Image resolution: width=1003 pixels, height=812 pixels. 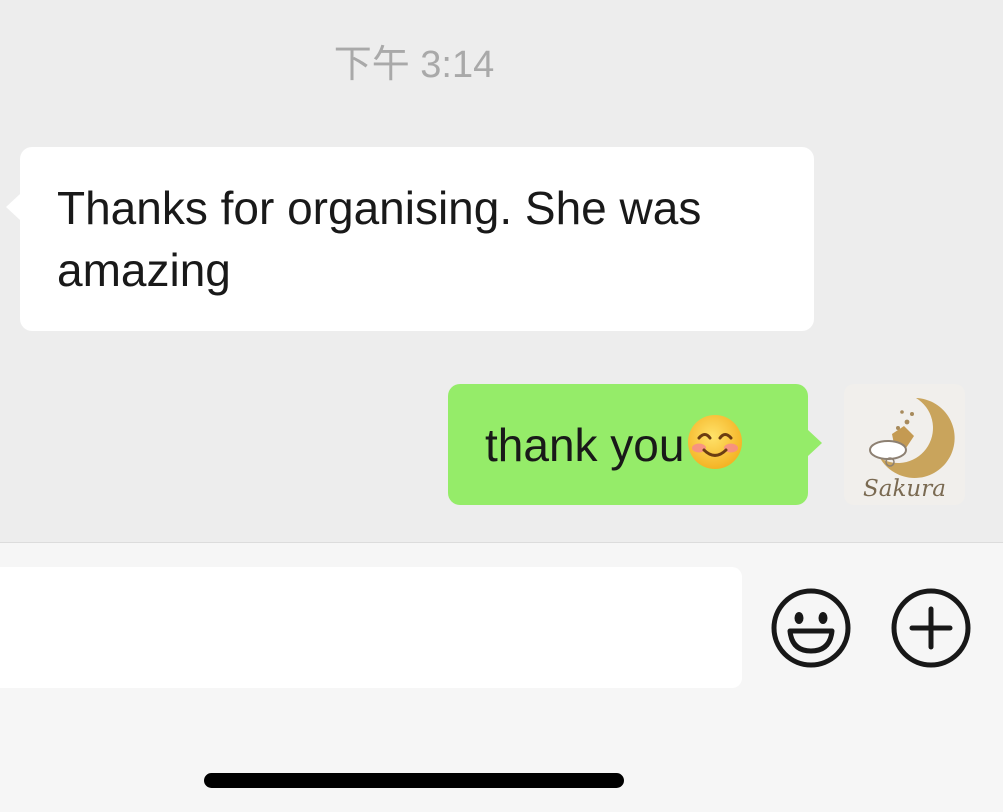 What do you see at coordinates (904, 489) in the screenshot?
I see `avatar-caption: Sakura` at bounding box center [904, 489].